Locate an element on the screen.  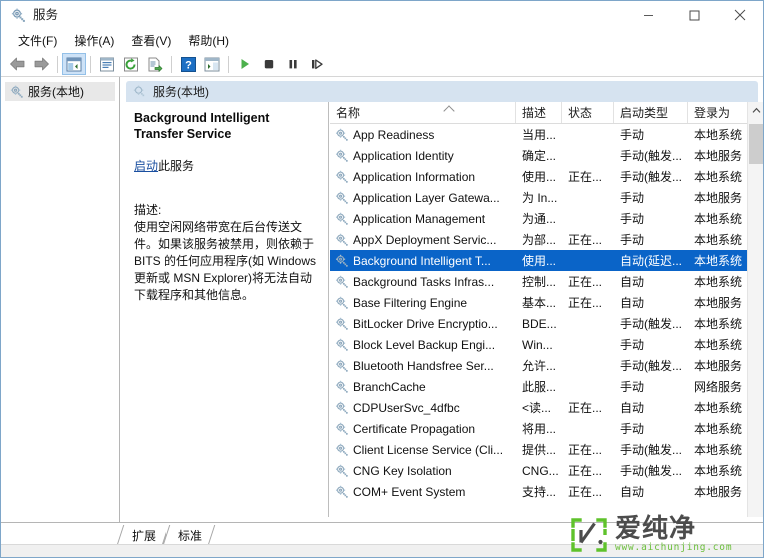
menu-file: 文件(F) is located at coordinates (38, 41).